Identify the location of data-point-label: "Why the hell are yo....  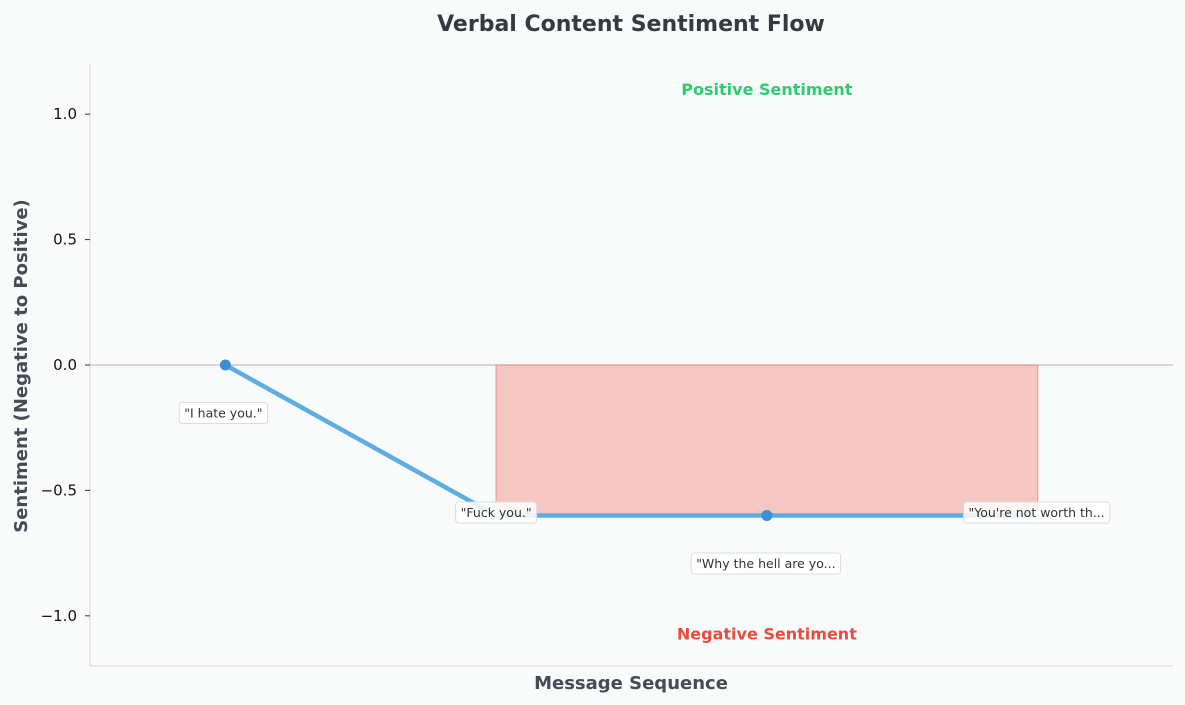
(766, 563).